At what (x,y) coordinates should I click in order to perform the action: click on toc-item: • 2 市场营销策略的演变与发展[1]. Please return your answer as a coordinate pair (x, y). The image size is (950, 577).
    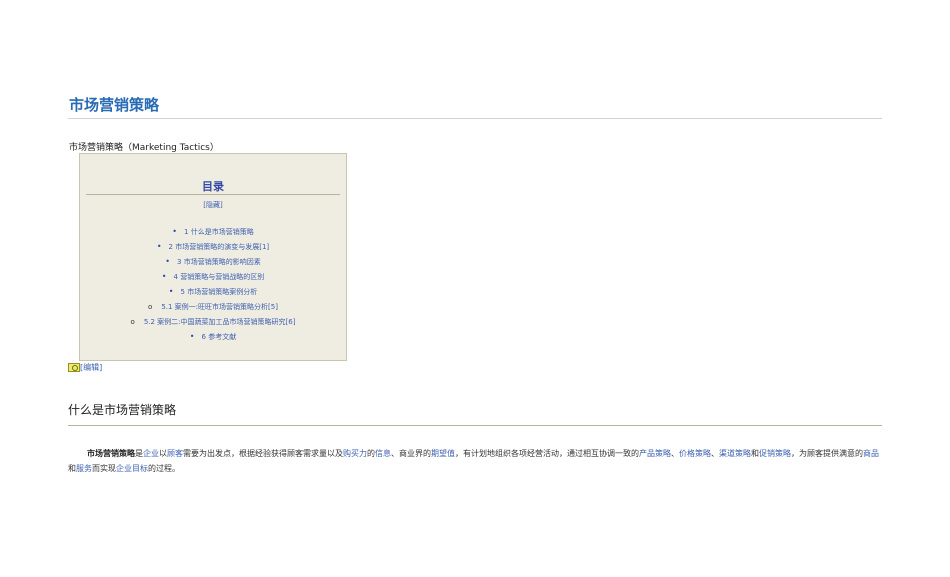
    Looking at the image, I should click on (213, 247).